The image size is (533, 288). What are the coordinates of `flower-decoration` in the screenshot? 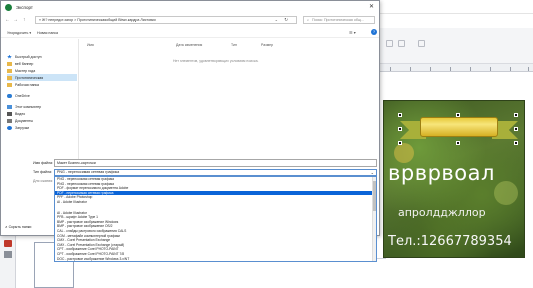 It's located at (404, 153).